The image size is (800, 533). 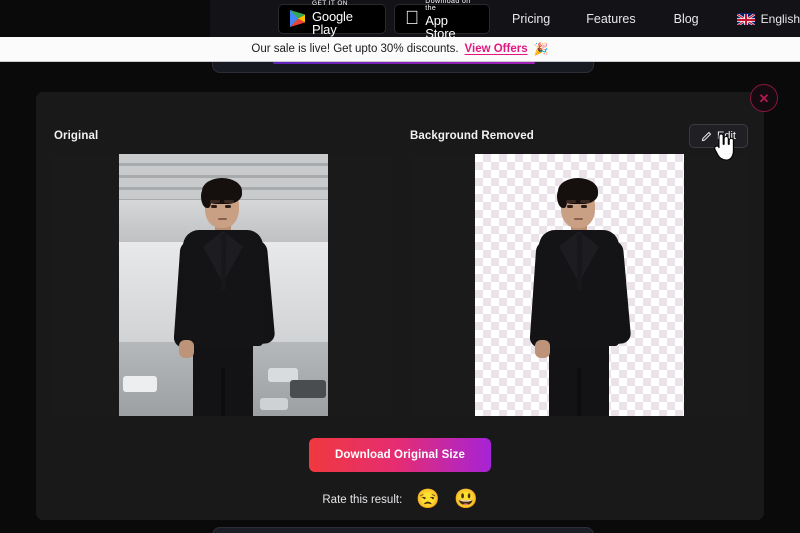 I want to click on language-label: English, so click(x=778, y=18).